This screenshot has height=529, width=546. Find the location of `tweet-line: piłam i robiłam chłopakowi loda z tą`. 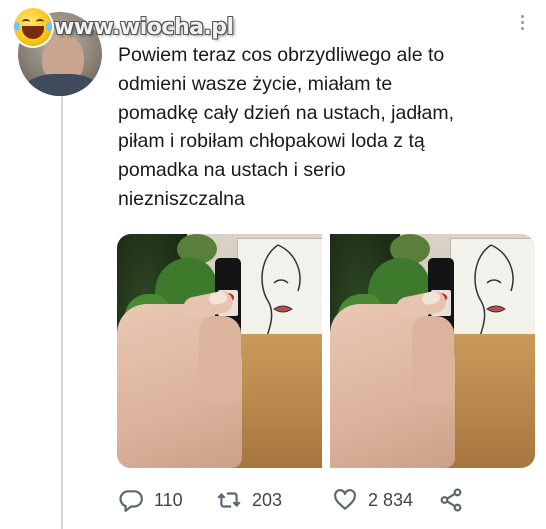

tweet-line: piłam i robiłam chłopakowi loda z tą is located at coordinates (271, 141).